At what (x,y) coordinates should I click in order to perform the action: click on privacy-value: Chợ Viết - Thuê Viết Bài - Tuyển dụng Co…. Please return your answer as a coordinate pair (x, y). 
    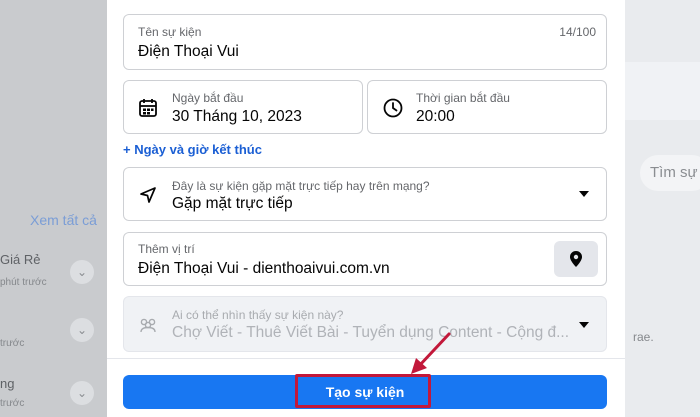
    Looking at the image, I should click on (371, 332).